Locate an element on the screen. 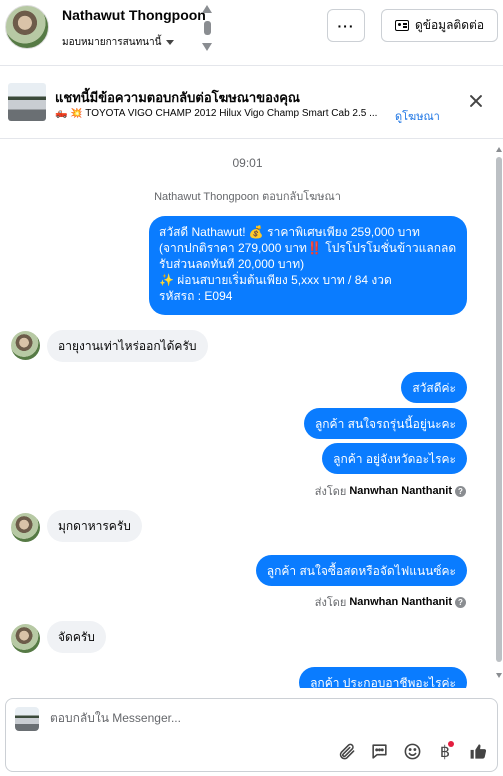 The image size is (503, 776). chevron-up-icon is located at coordinates (207, 9).